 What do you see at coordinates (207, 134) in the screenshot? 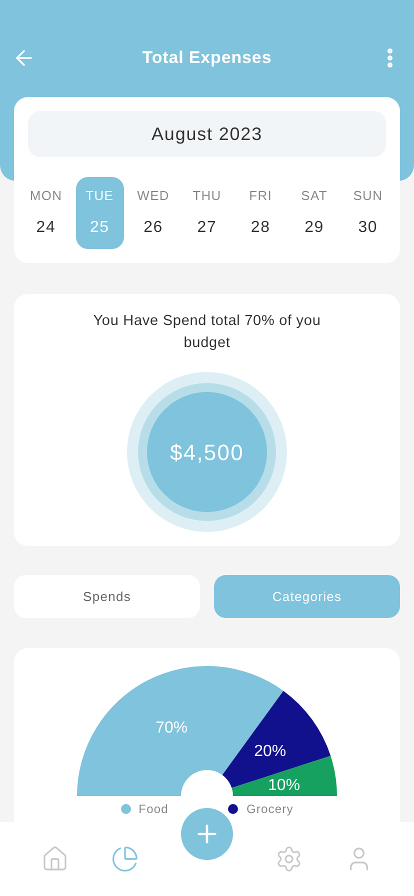
I see `month-label: August 2023` at bounding box center [207, 134].